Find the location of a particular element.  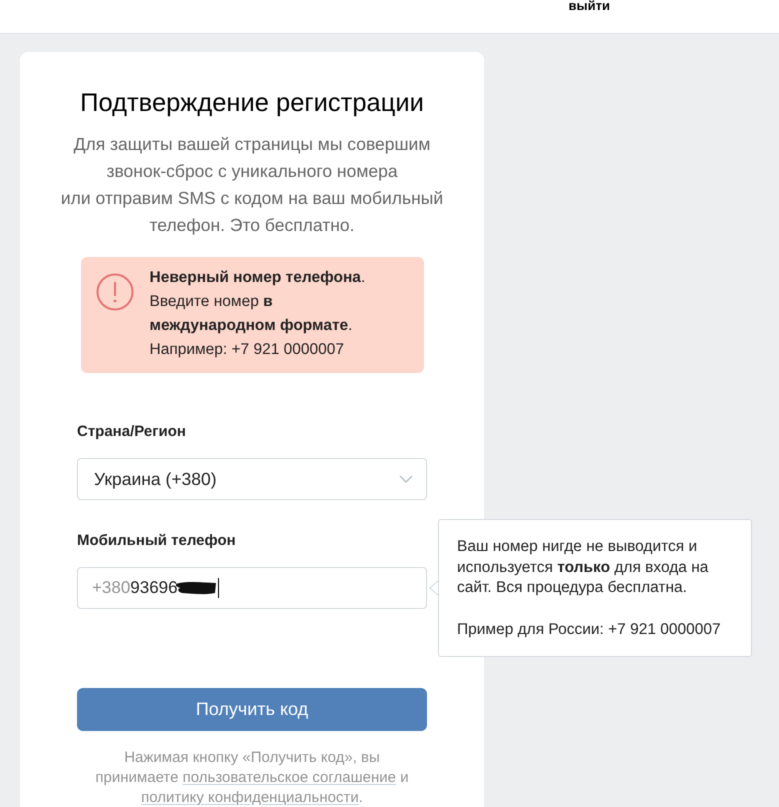

logout-link: выйти is located at coordinates (589, 6).